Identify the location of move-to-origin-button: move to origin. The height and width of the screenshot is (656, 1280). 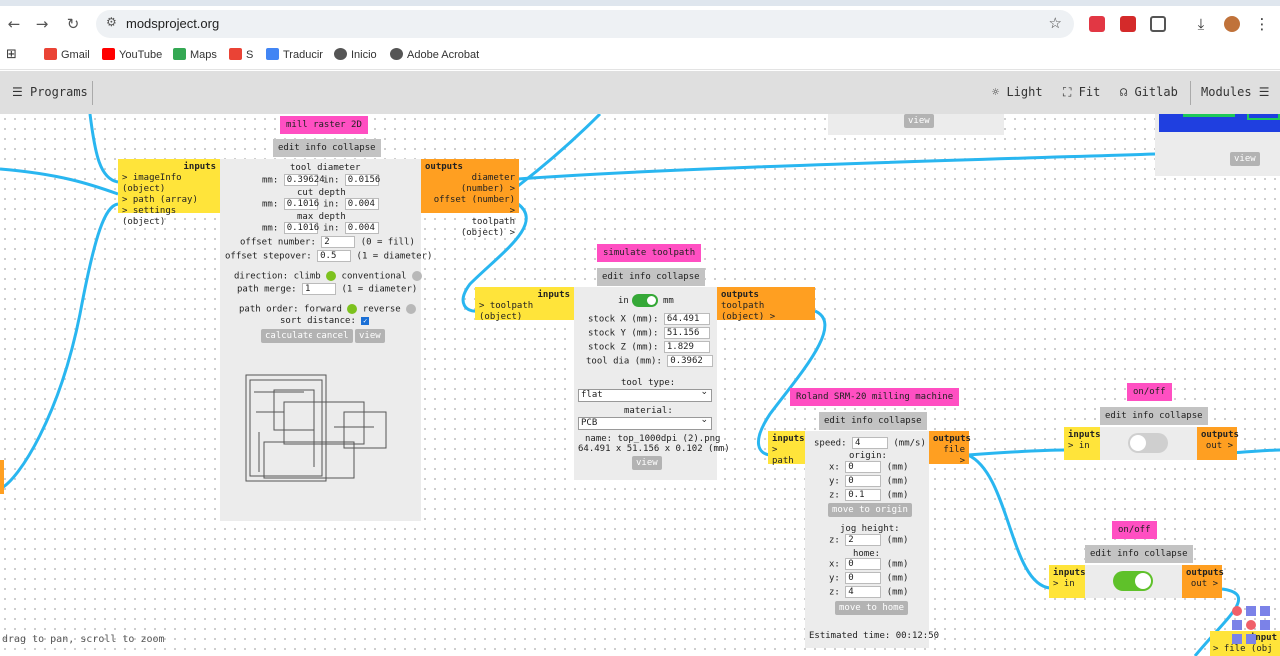
(870, 510).